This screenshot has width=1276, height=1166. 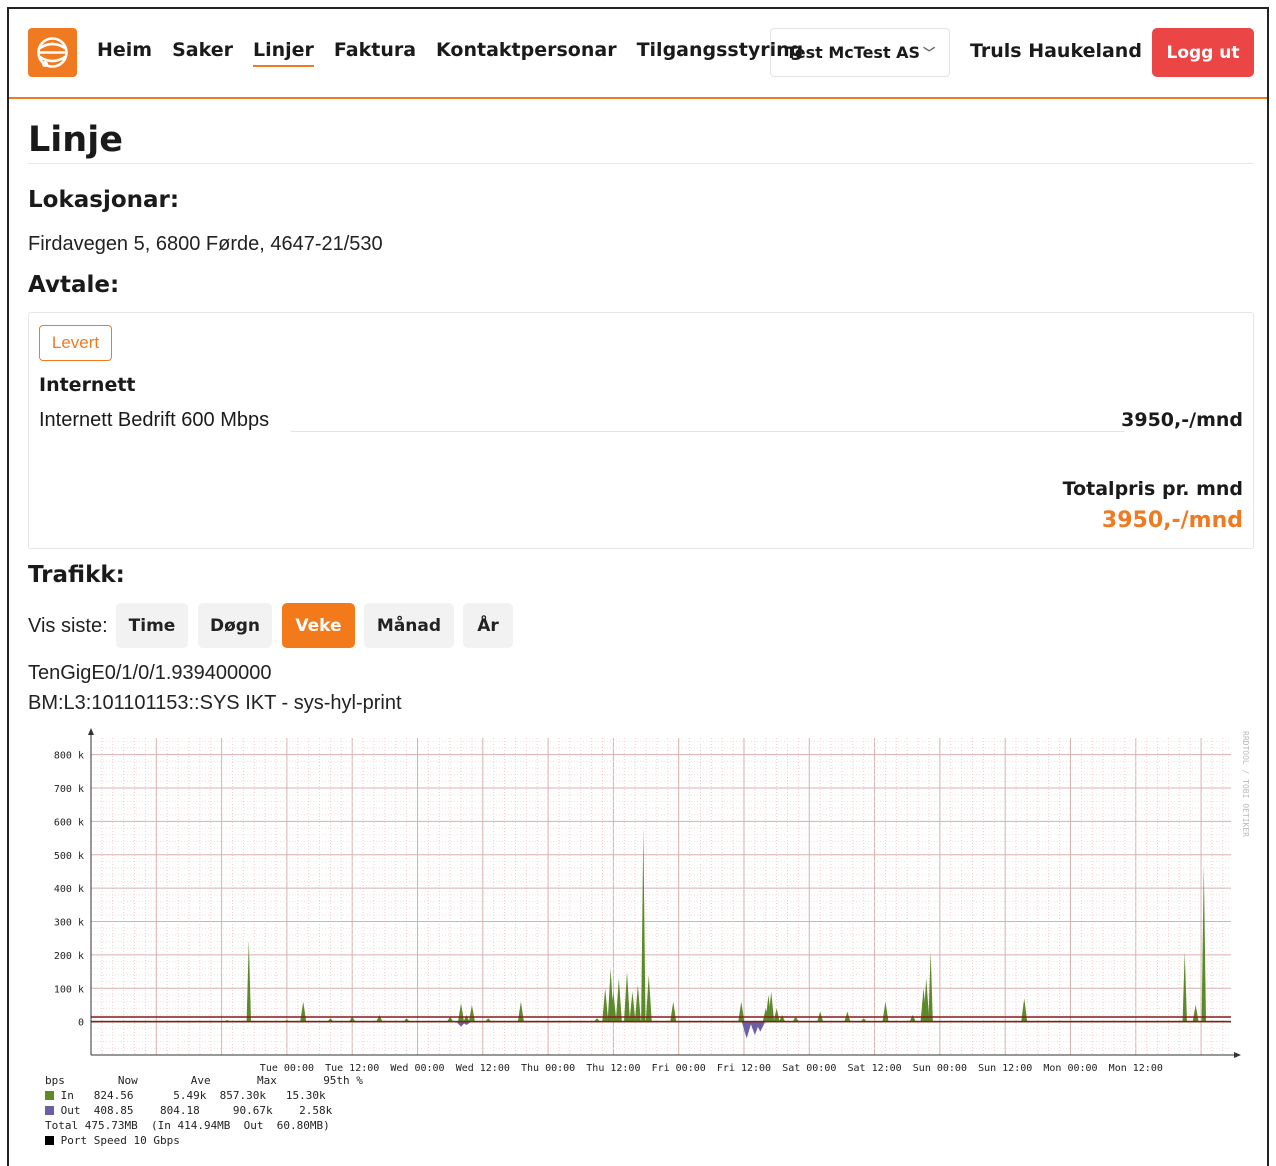 I want to click on rrdtool-watermark: RRDTOOL / TOBI OETIKER, so click(x=1245, y=784).